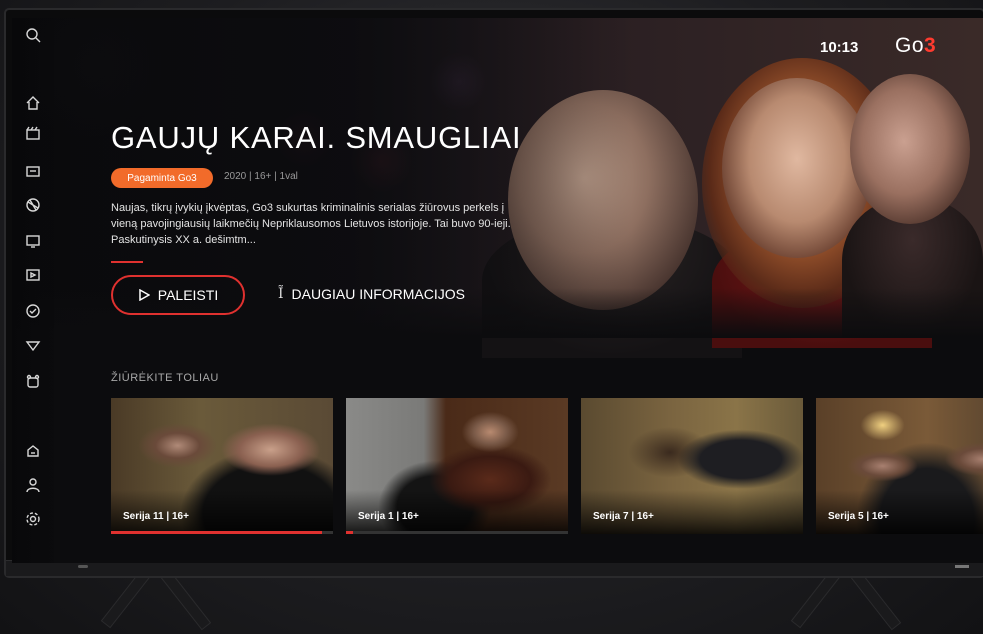 The height and width of the screenshot is (634, 983). I want to click on live-tv-icon, so click(33, 241).